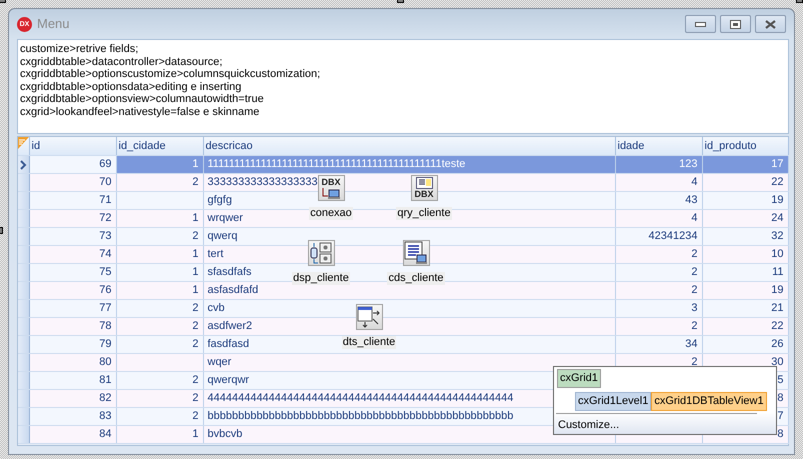  Describe the element at coordinates (658, 237) in the screenshot. I see `table-cell: 42341234` at that location.